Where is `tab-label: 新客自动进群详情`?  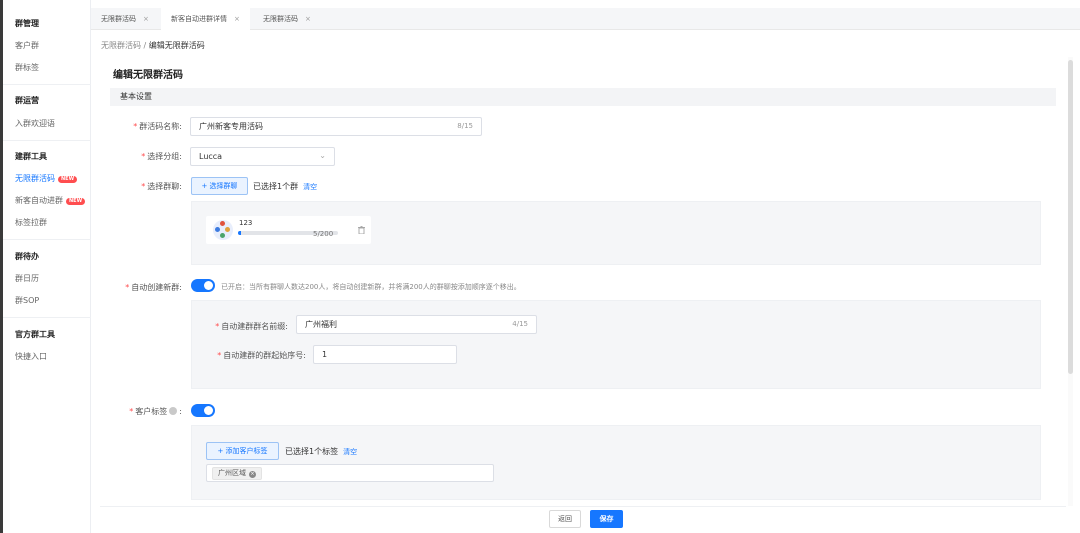
tab-label: 新客自动进群详情 is located at coordinates (199, 19).